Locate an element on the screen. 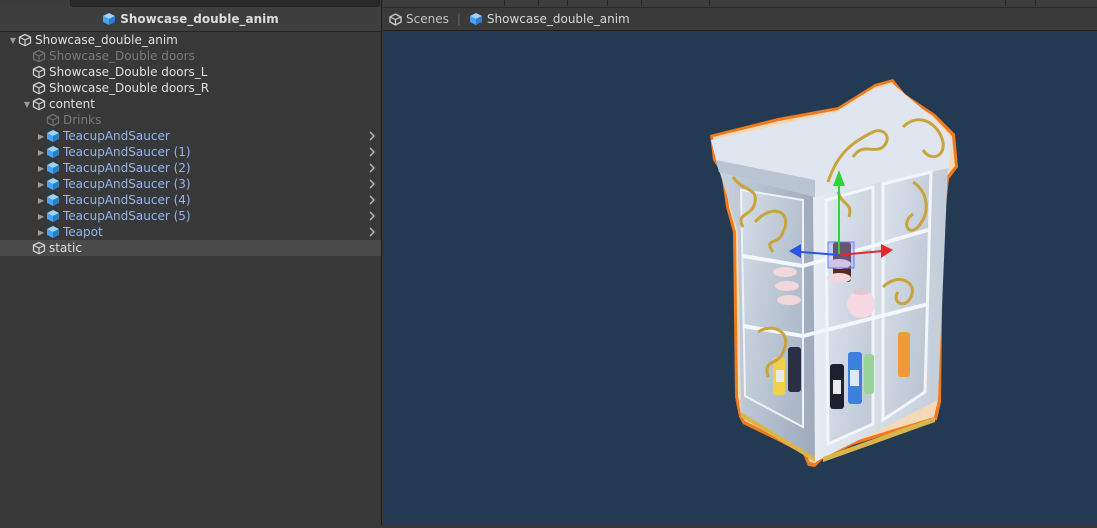 The image size is (1097, 528). breadcrumb-scenes: Scenes is located at coordinates (427, 19).